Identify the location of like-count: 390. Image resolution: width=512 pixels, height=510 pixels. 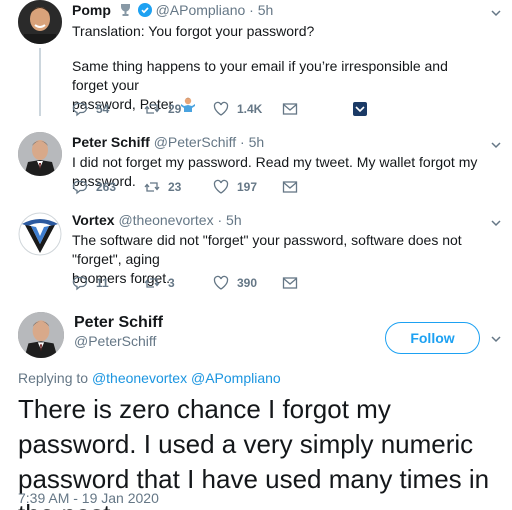
(247, 283).